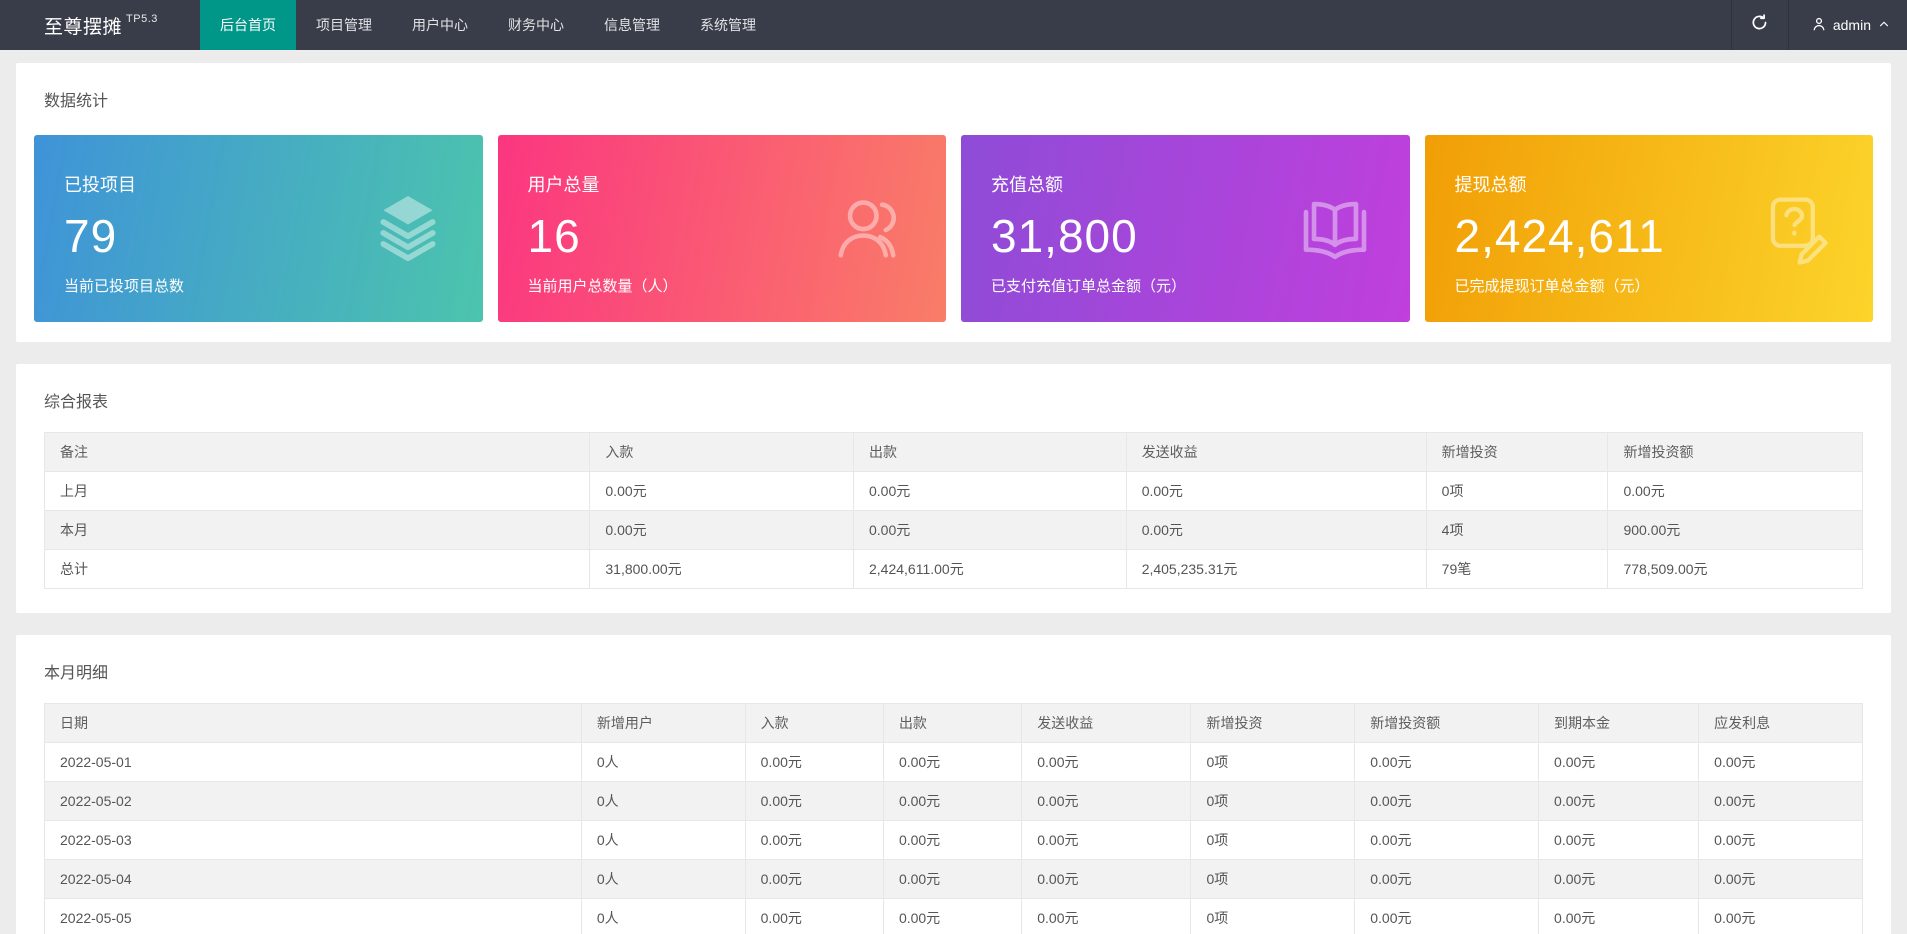  I want to click on table-cell: 31,800.00元, so click(721, 569).